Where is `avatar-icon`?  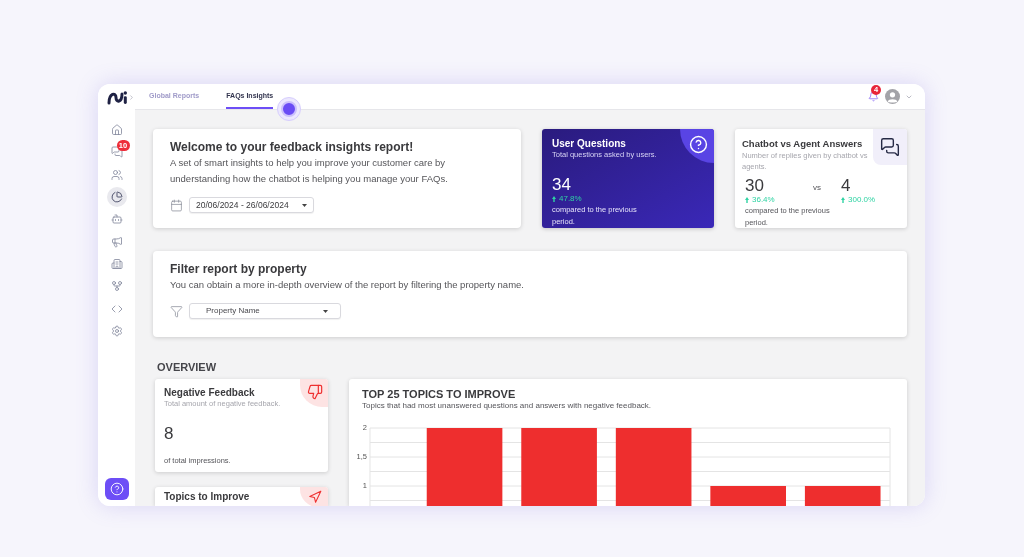
avatar-icon is located at coordinates (892, 96).